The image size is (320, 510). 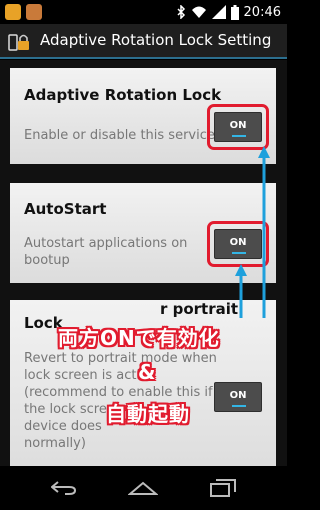 What do you see at coordinates (198, 12) in the screenshot?
I see `wifi-icon` at bounding box center [198, 12].